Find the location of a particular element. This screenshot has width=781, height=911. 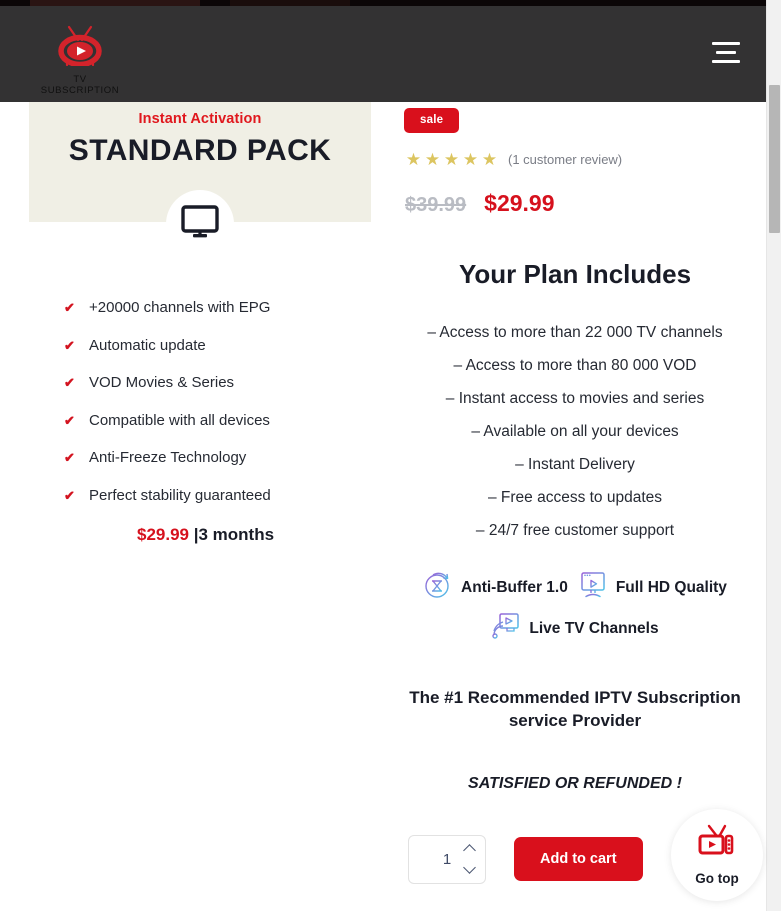

hamburger-menu-icon is located at coordinates (726, 53).